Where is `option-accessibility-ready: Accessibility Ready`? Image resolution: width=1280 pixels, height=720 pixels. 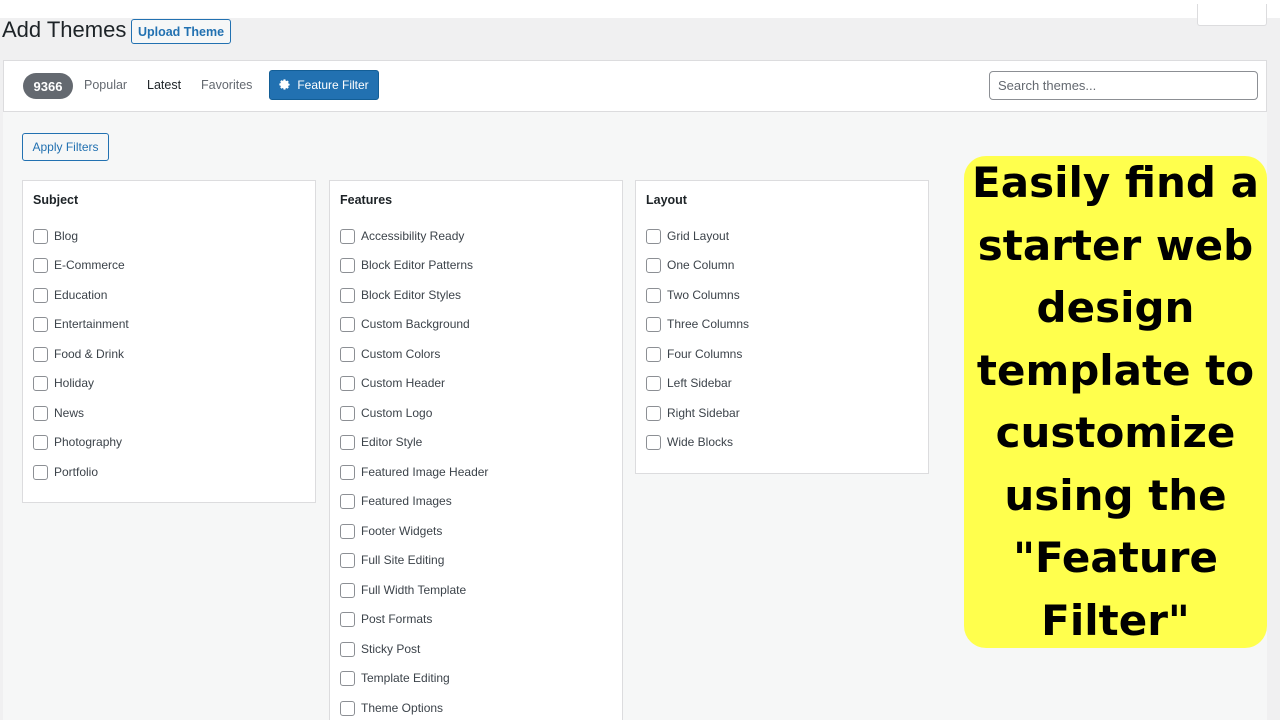
option-accessibility-ready: Accessibility Ready is located at coordinates (402, 236).